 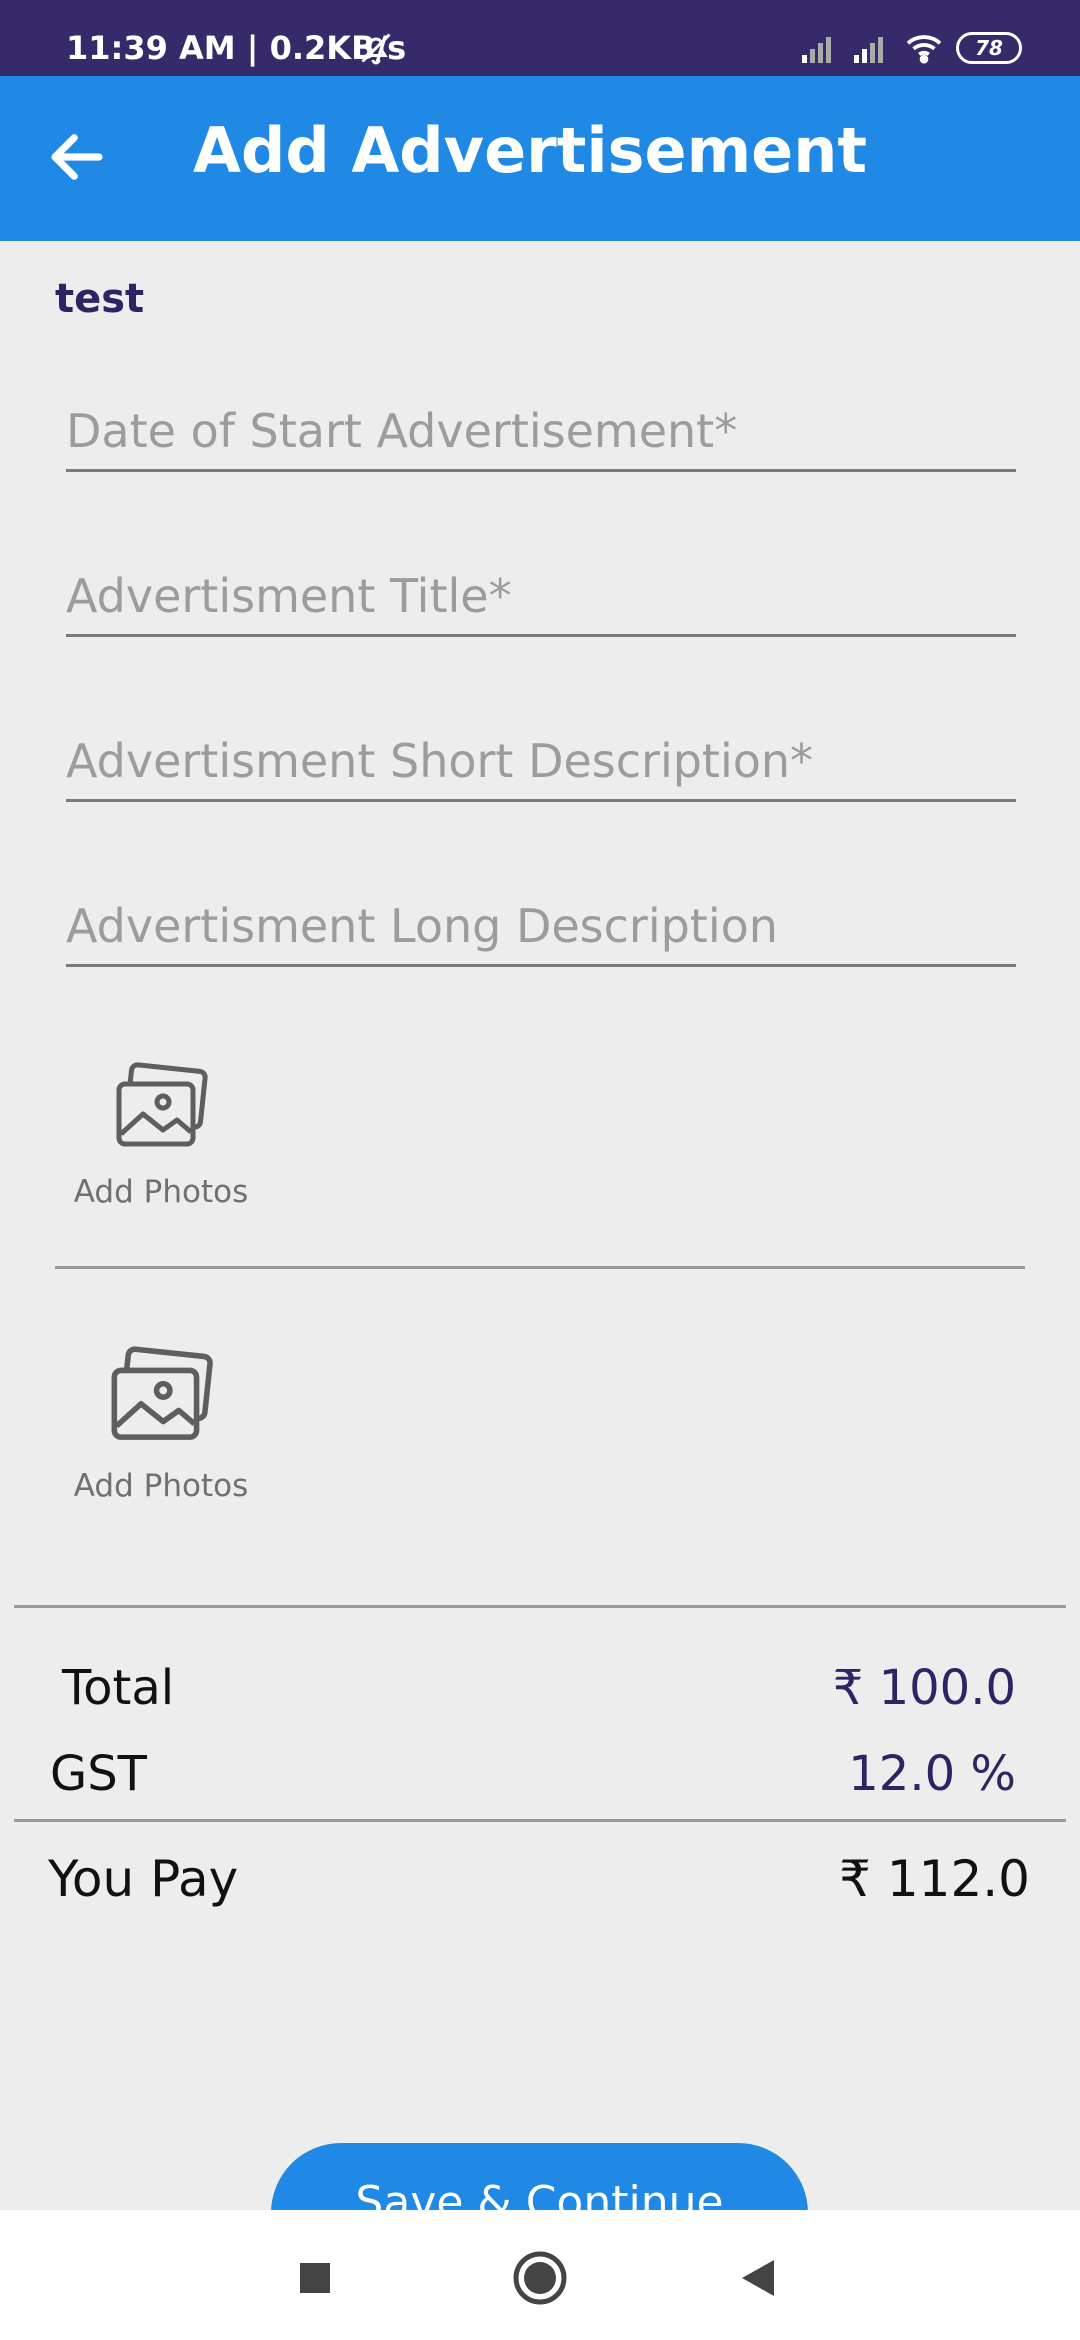 I want to click on triangle-left-icon, so click(x=760, y=2278).